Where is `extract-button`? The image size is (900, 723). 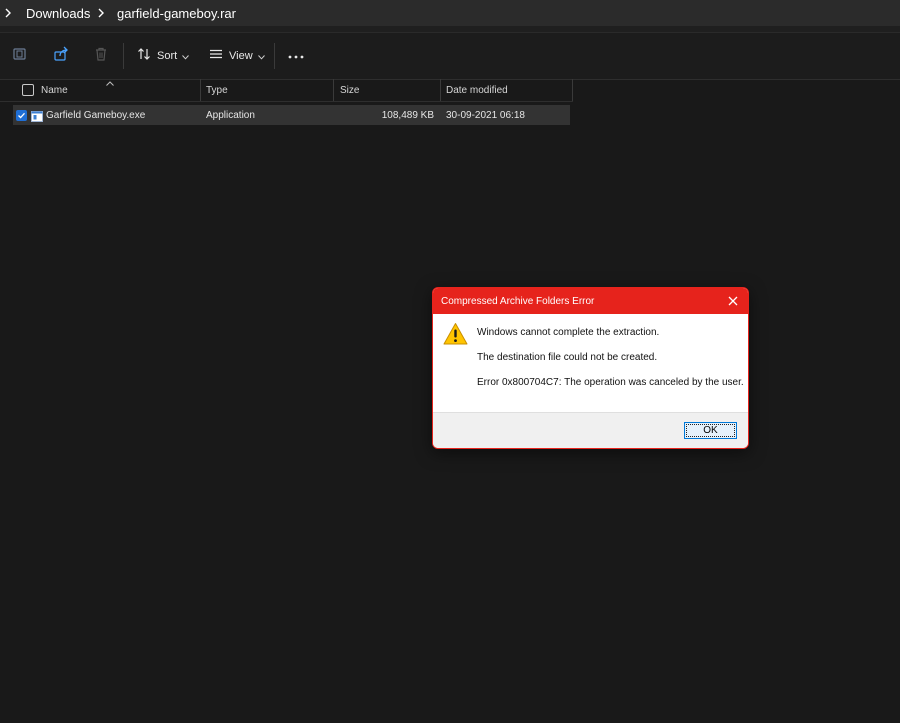 extract-button is located at coordinates (20, 56).